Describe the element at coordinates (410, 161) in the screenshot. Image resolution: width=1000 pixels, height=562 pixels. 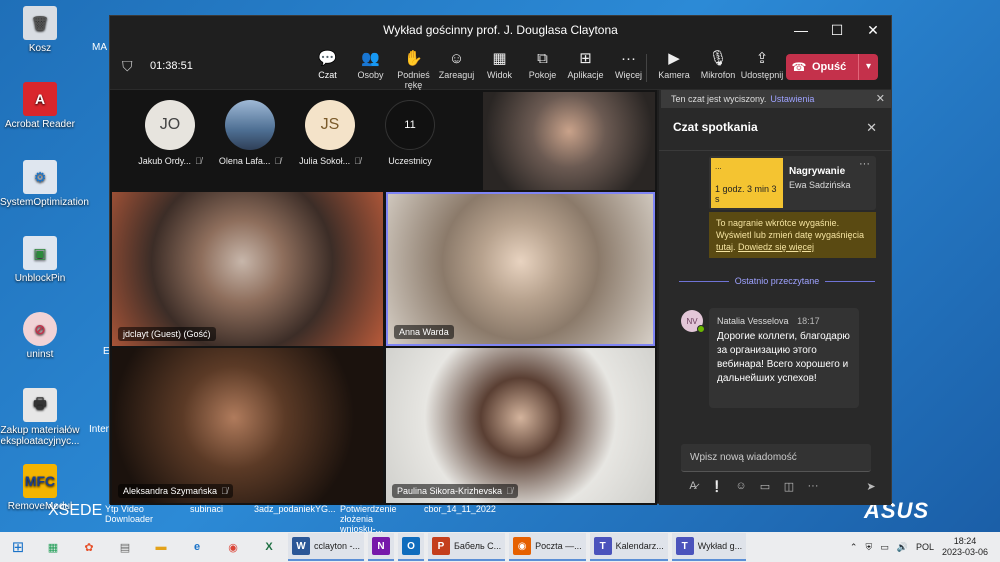
I see `participant-name: Uczestnicy` at that location.